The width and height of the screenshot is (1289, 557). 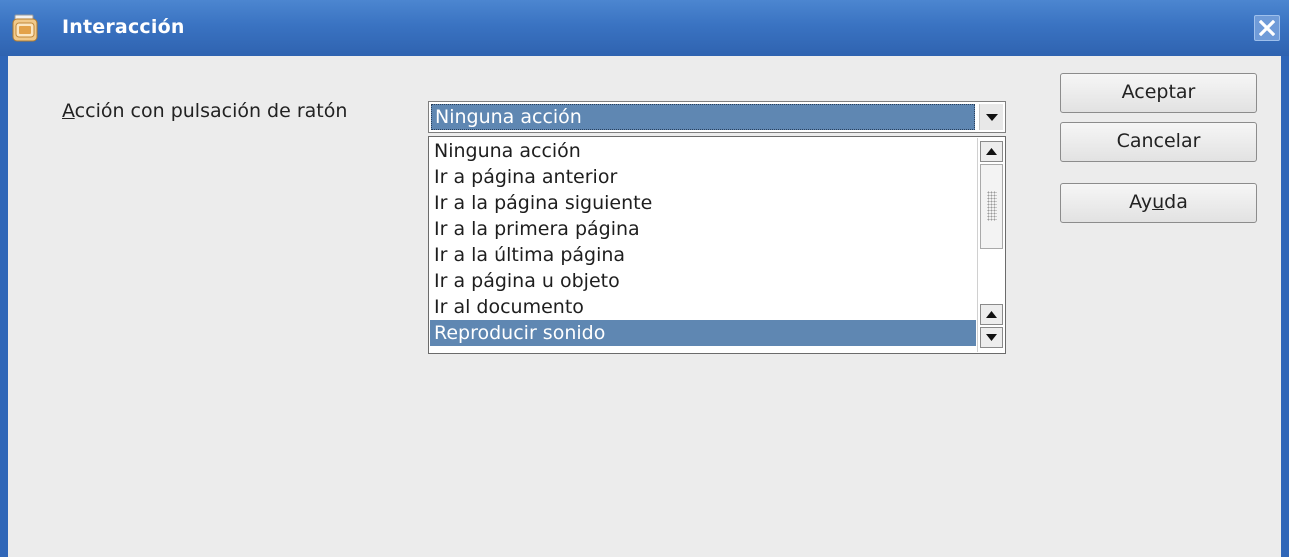 I want to click on list-item: Ir al documento, so click(x=703, y=307).